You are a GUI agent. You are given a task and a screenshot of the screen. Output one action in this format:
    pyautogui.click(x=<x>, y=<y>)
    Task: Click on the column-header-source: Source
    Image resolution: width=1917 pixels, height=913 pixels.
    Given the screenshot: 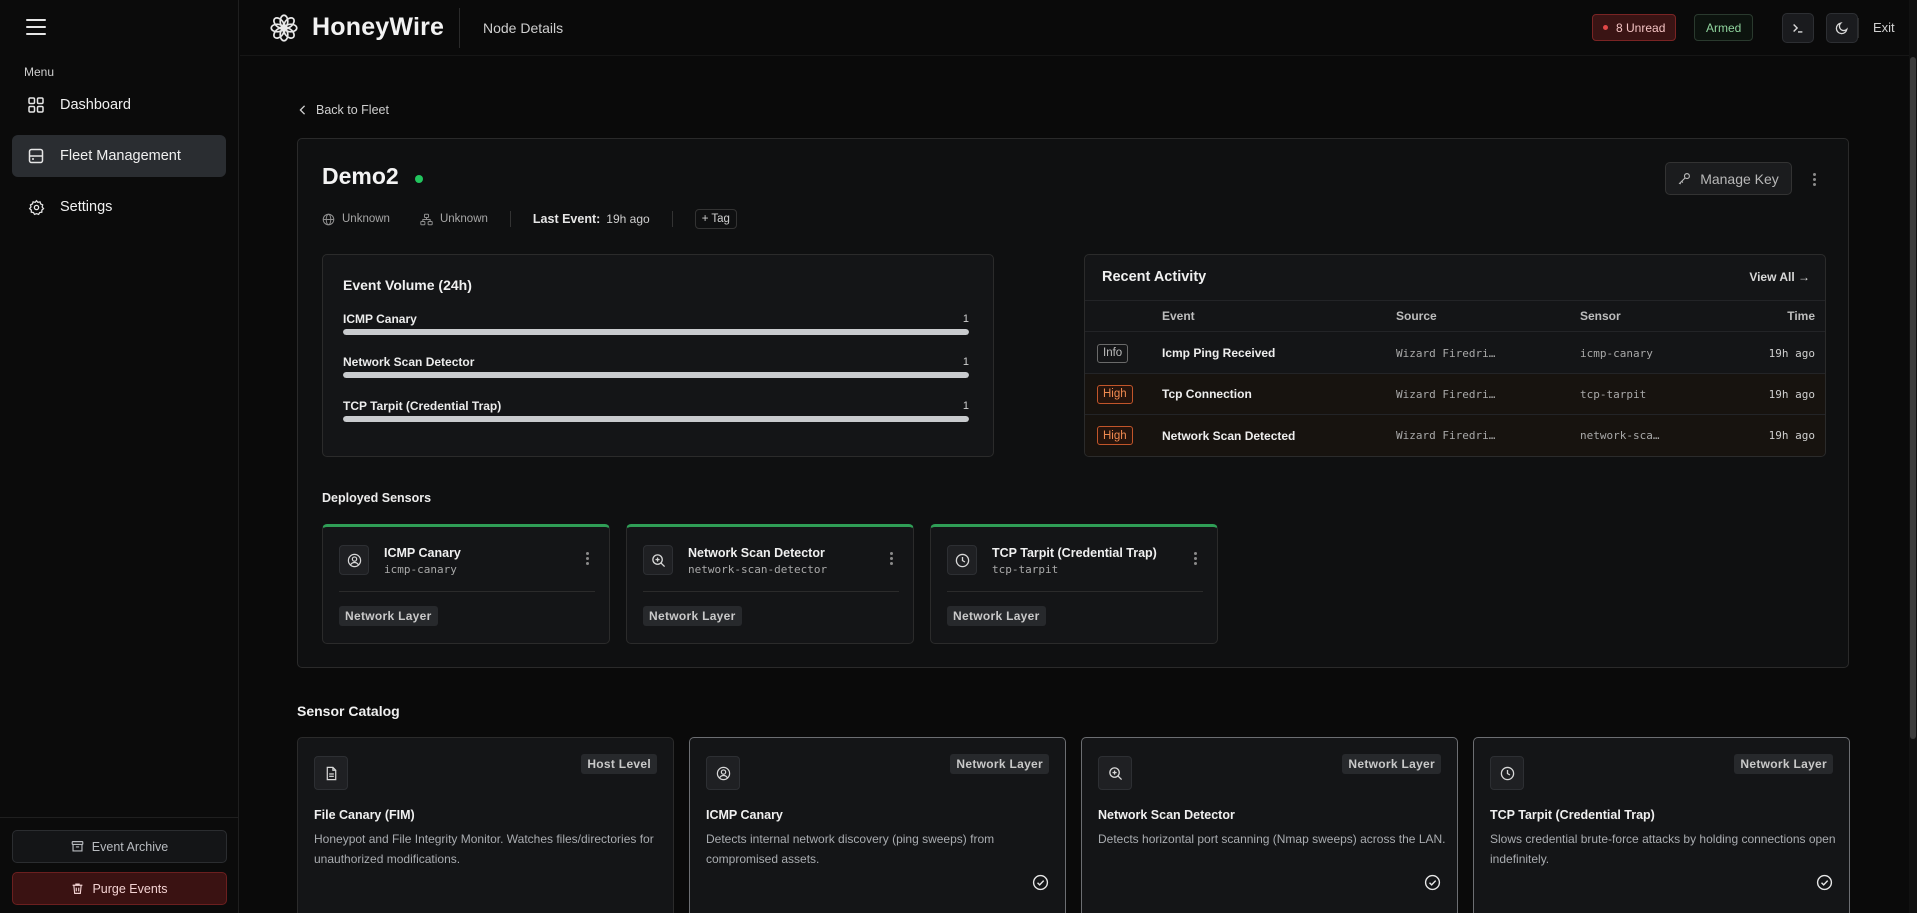 What is the action you would take?
    pyautogui.click(x=1416, y=316)
    